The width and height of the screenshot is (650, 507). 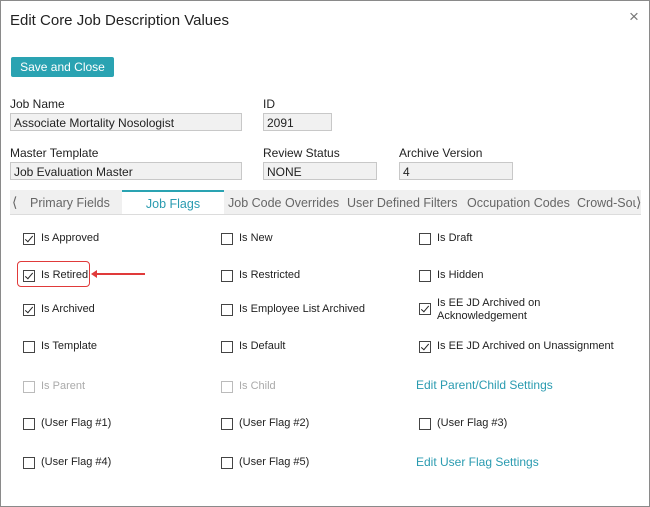 I want to click on tab-occupation-codes: Occupation Codes, so click(x=518, y=202).